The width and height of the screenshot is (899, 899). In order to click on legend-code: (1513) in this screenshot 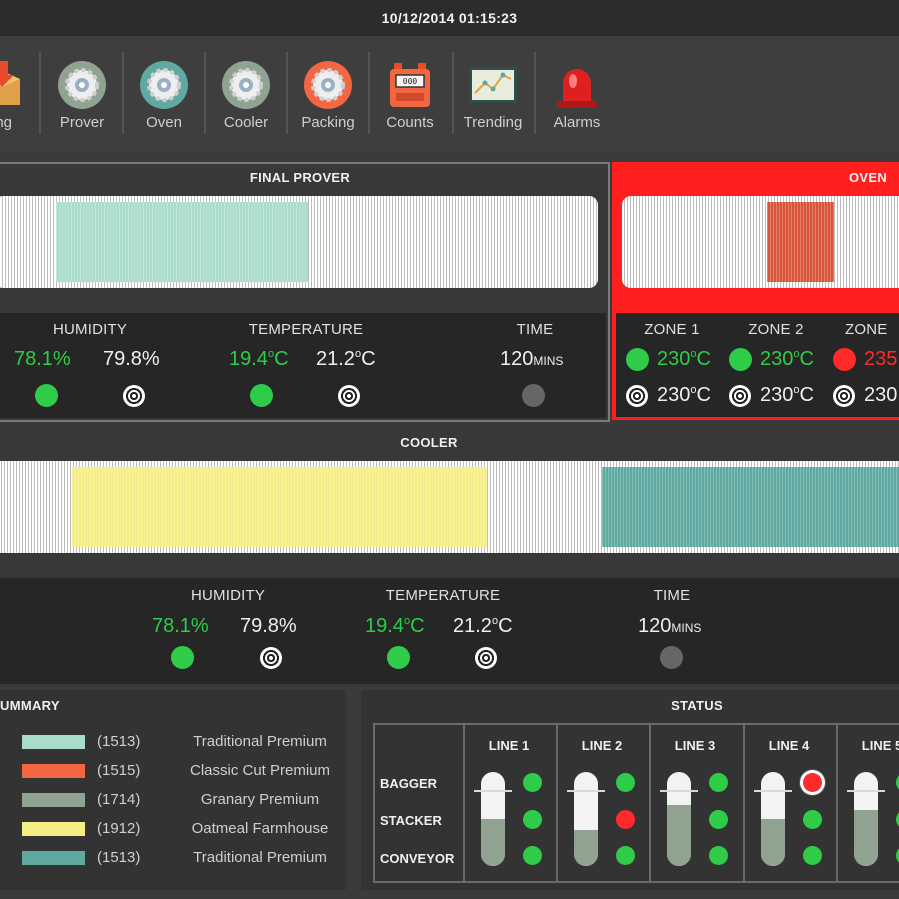, I will do `click(119, 741)`.